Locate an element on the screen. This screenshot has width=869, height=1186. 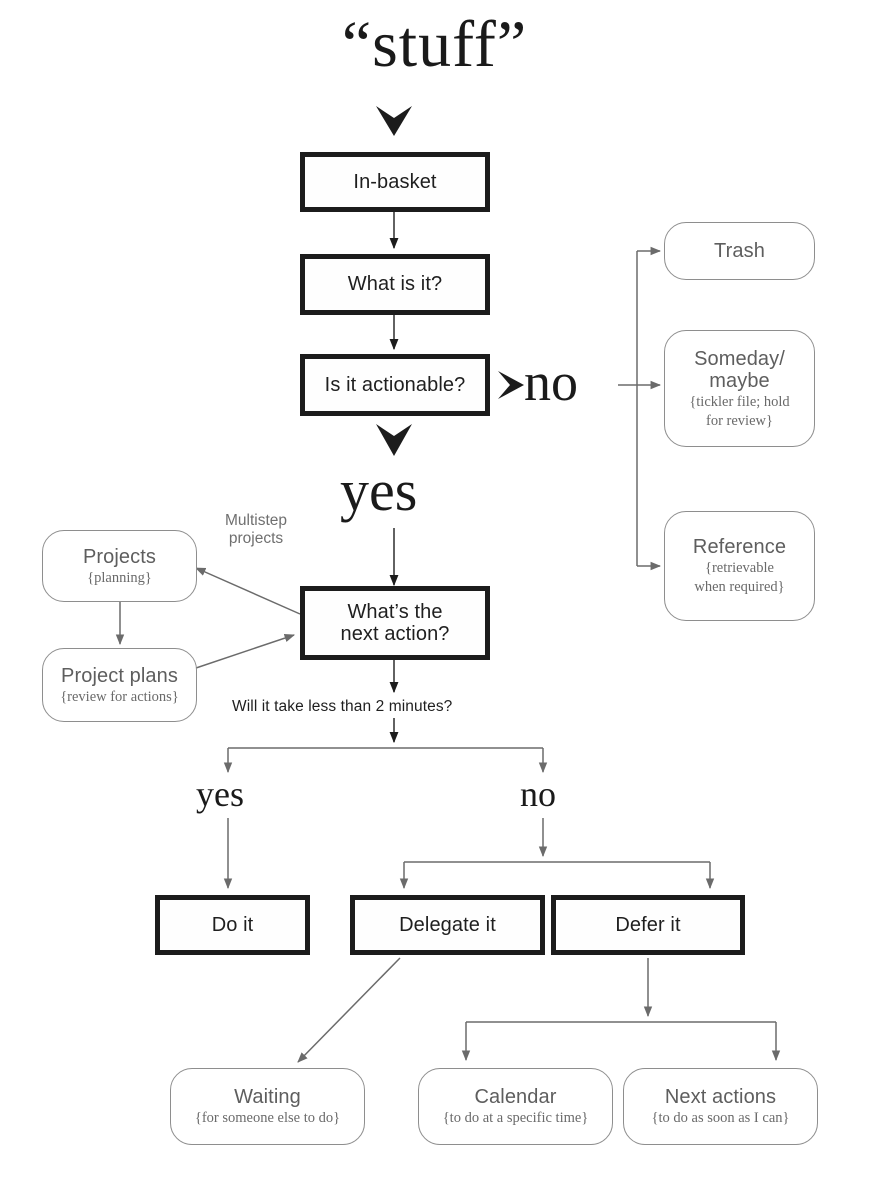
edge-is-actionable-to-yes is located at coordinates (394, 440).